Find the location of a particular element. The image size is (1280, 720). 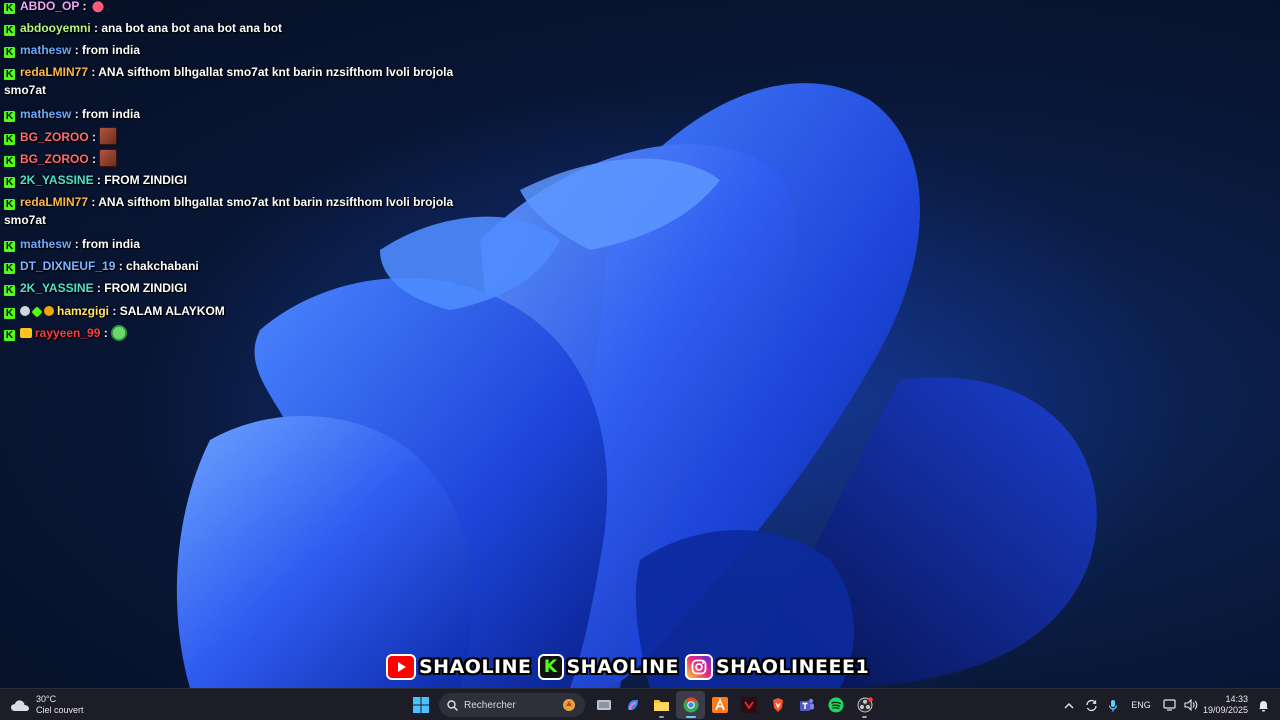

spotify-icon is located at coordinates (835, 705).